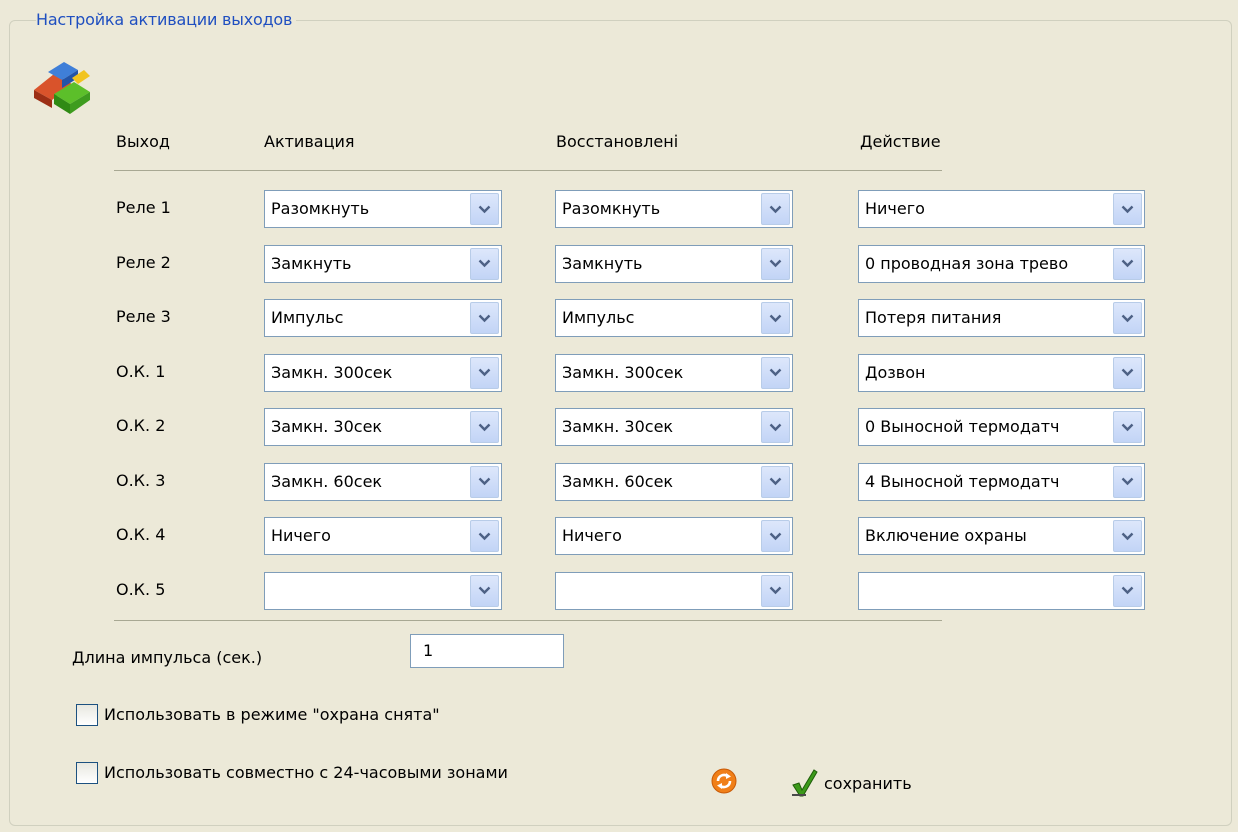 This screenshot has height=832, width=1238. I want to click on action-value: Дозвон, so click(895, 372).